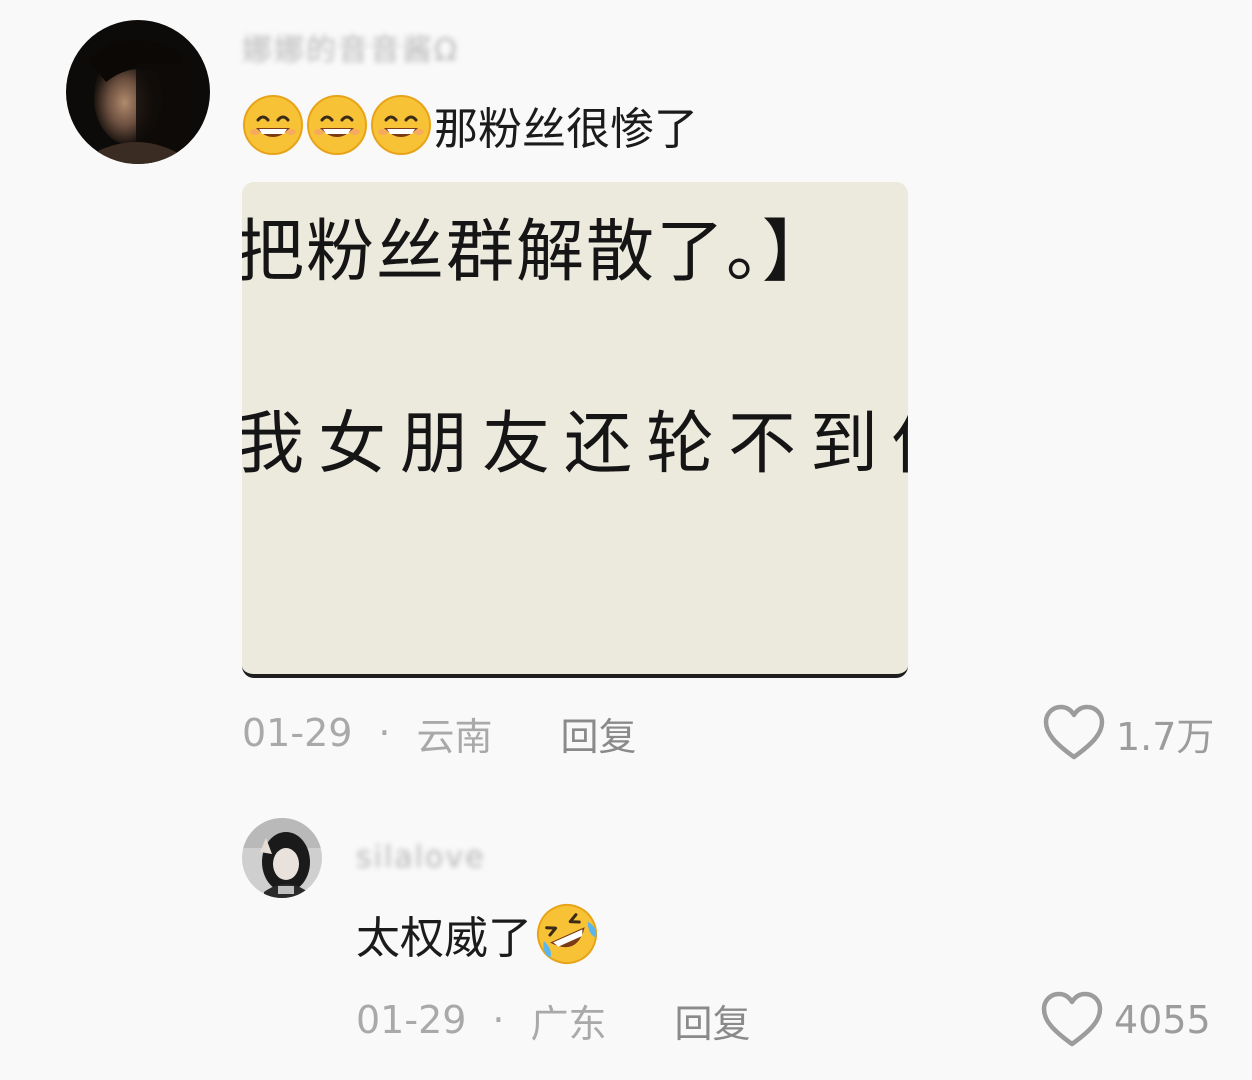  What do you see at coordinates (454, 736) in the screenshot?
I see `comment-location: 云南` at bounding box center [454, 736].